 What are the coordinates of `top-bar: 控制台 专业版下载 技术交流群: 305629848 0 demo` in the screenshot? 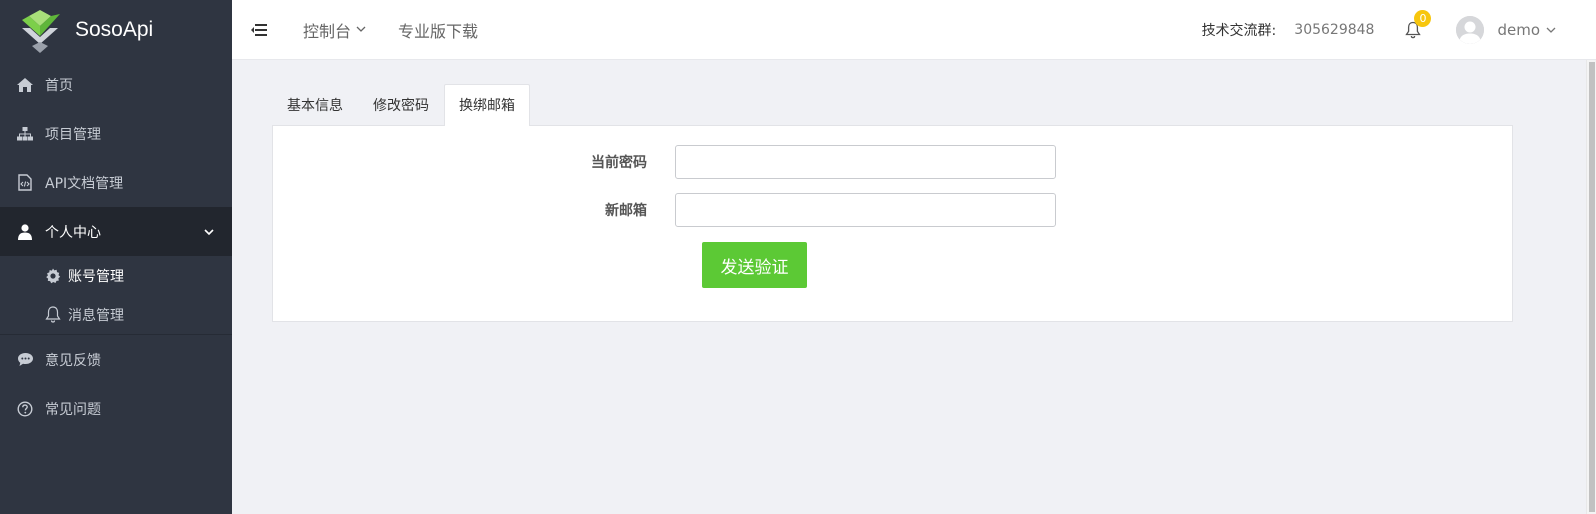 It's located at (914, 30).